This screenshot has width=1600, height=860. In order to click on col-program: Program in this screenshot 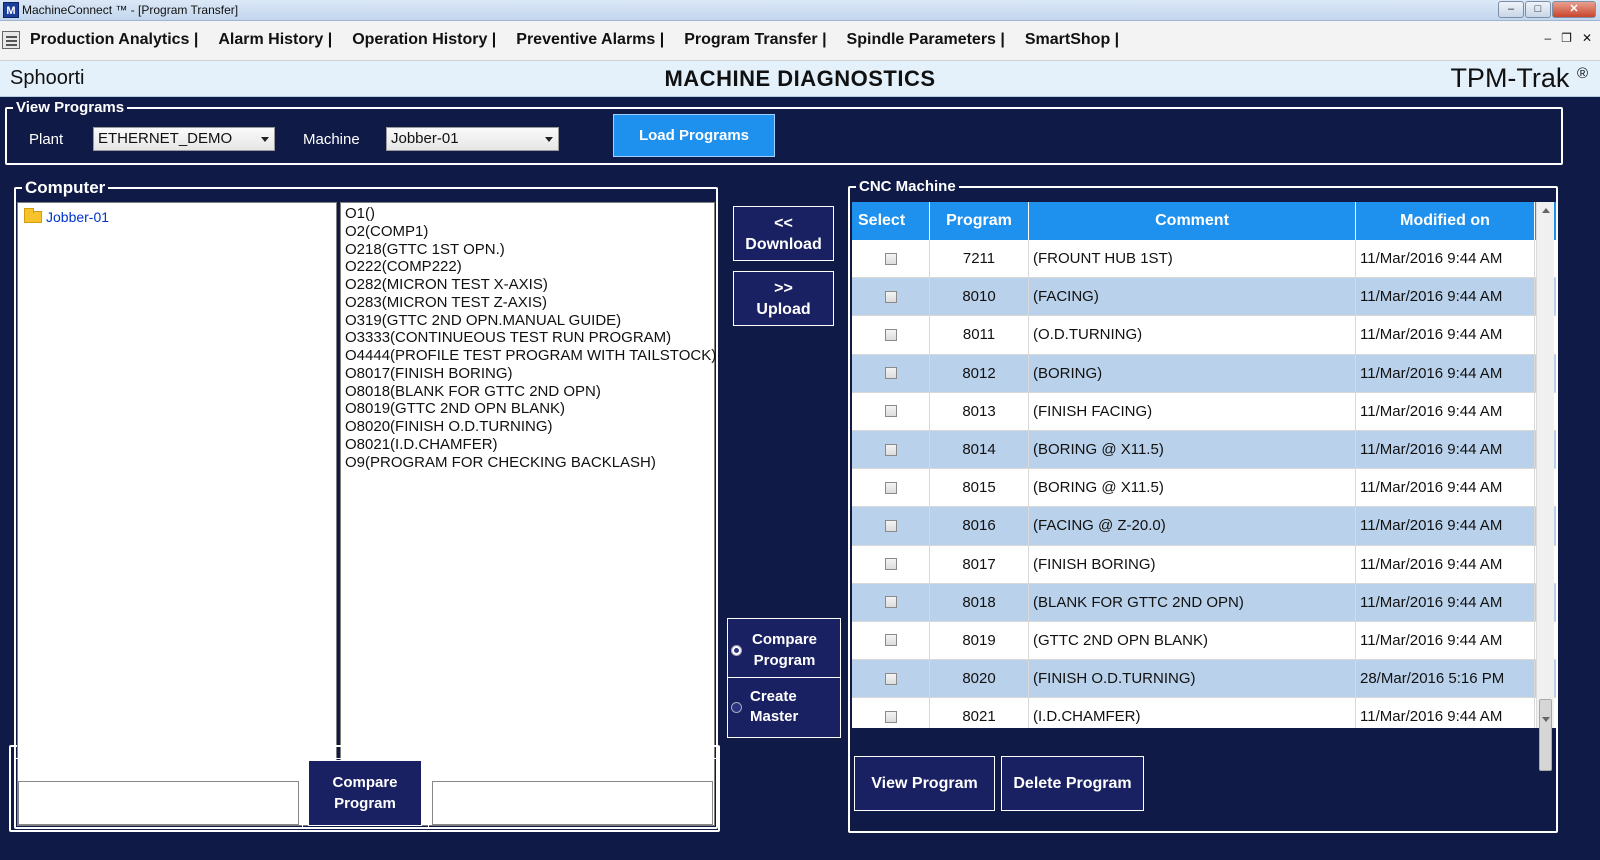, I will do `click(979, 221)`.